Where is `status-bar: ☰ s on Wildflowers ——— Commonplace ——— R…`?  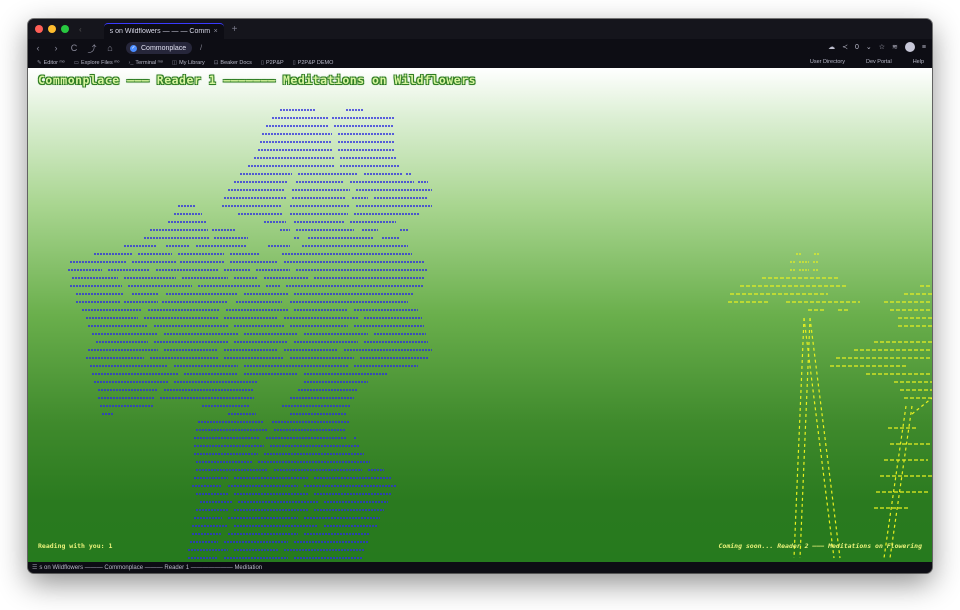 status-bar: ☰ s on Wildflowers ——— Commonplace ——— R… is located at coordinates (480, 567).